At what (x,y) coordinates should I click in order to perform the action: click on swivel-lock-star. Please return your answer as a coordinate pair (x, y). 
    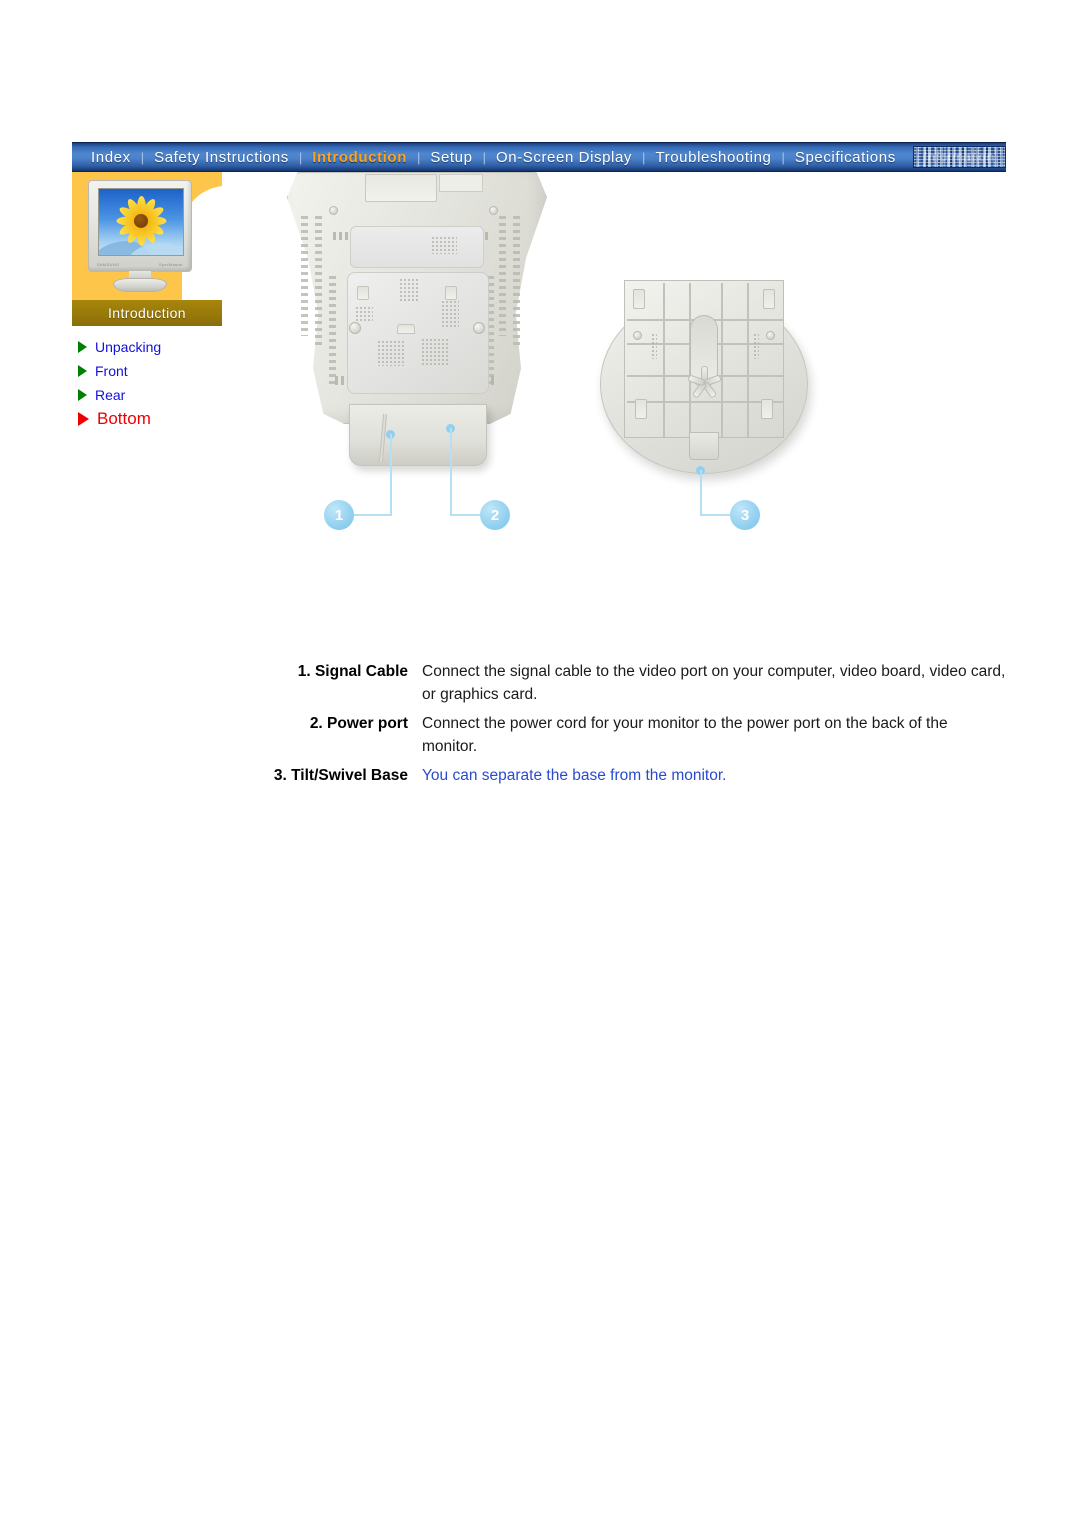
    Looking at the image, I should click on (704, 383).